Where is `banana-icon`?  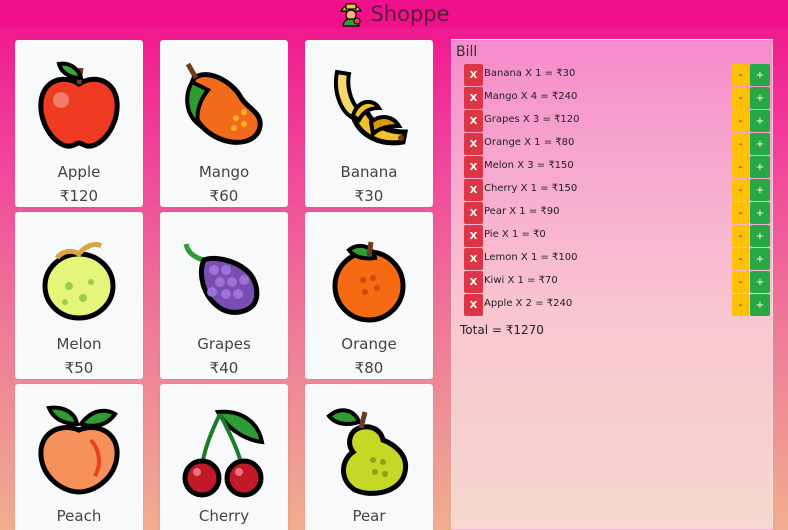 banana-icon is located at coordinates (371, 107).